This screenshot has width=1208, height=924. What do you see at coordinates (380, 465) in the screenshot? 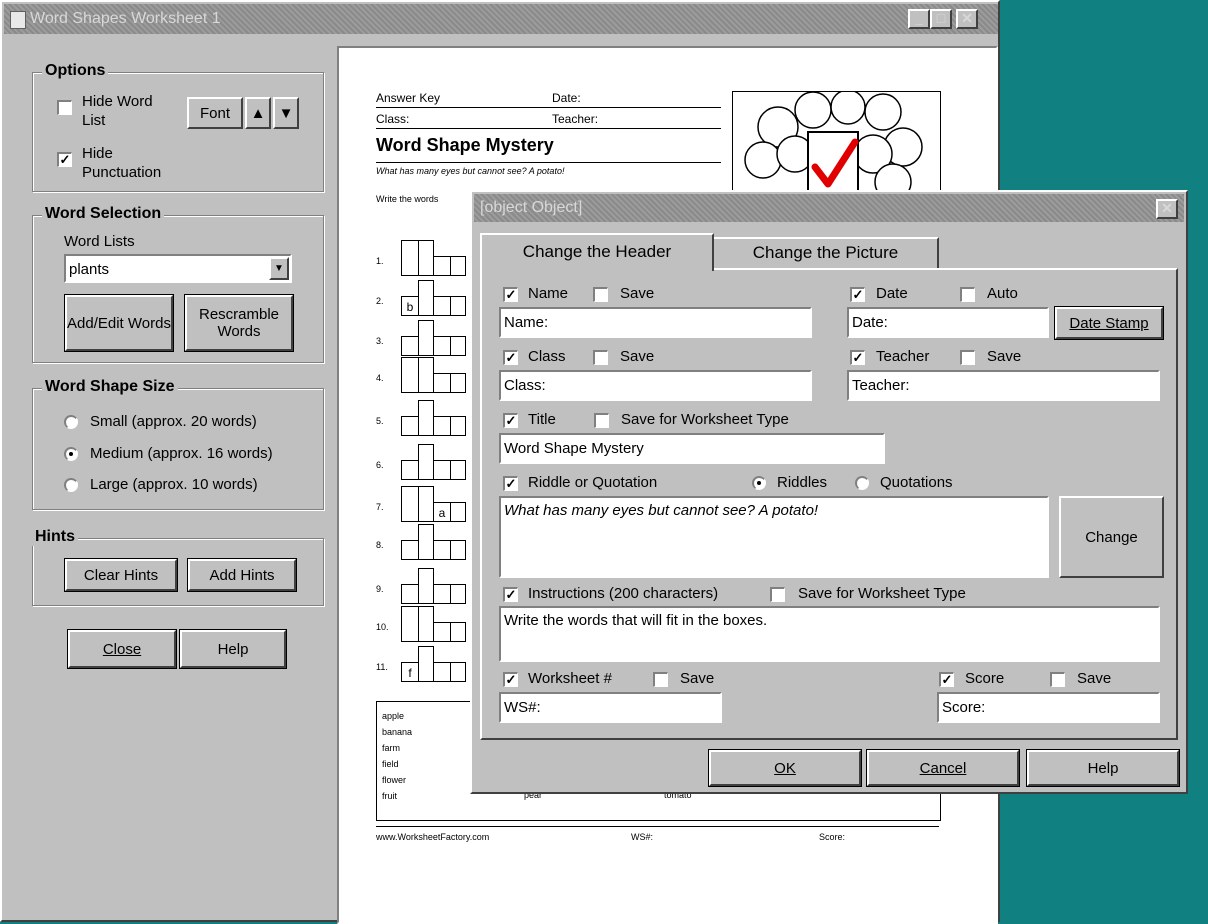
I see `ws-row-number: 6.` at bounding box center [380, 465].